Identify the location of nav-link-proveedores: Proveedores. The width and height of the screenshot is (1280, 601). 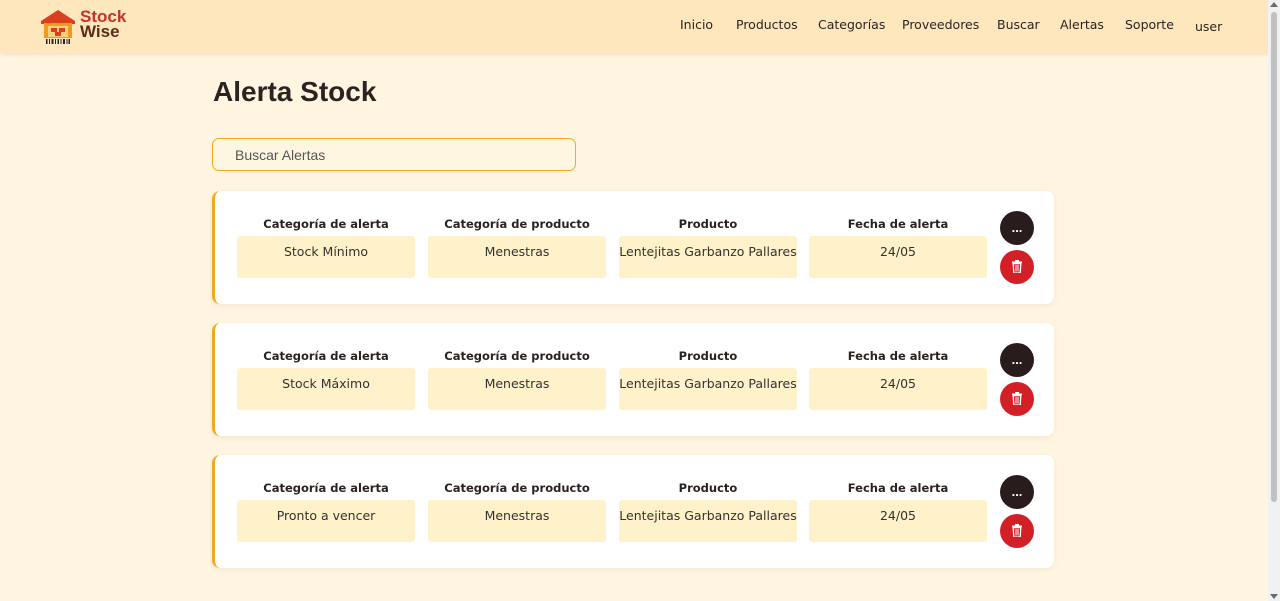
(940, 24).